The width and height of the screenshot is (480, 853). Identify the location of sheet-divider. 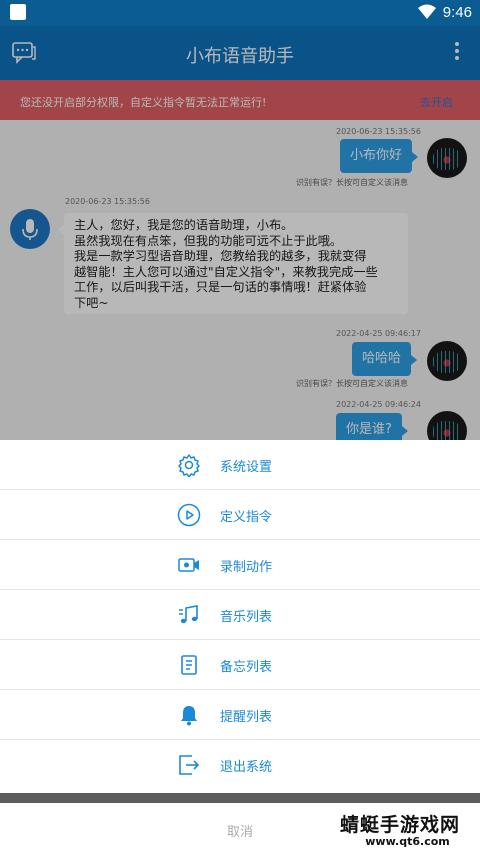
(240, 798).